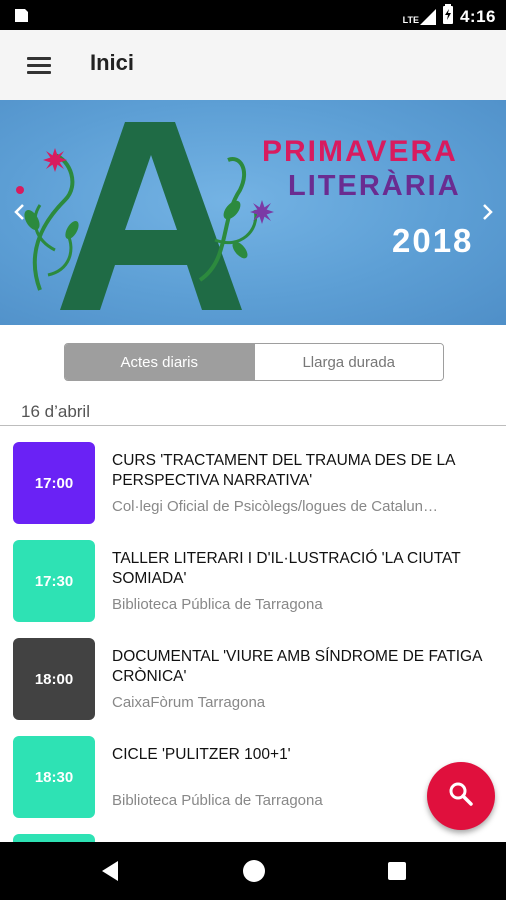  Describe the element at coordinates (112, 62) in the screenshot. I see `page-title: Inici` at that location.